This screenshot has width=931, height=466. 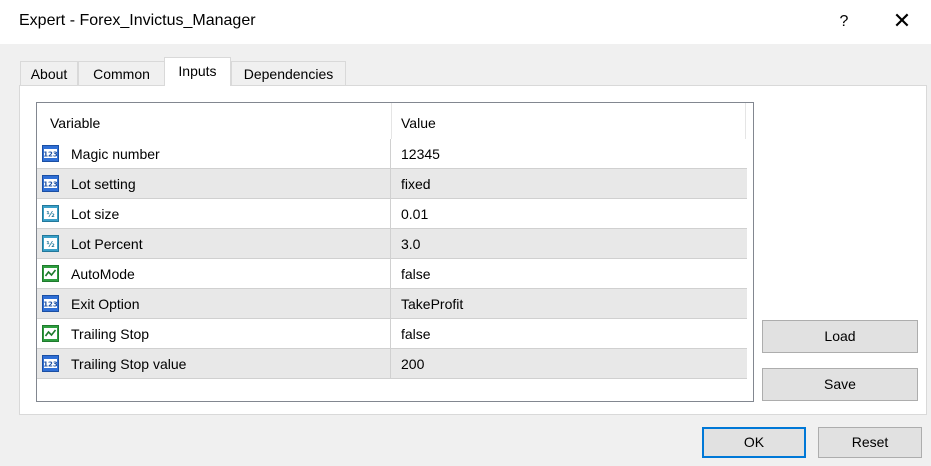 What do you see at coordinates (870, 442) in the screenshot?
I see `reset-button: Reset` at bounding box center [870, 442].